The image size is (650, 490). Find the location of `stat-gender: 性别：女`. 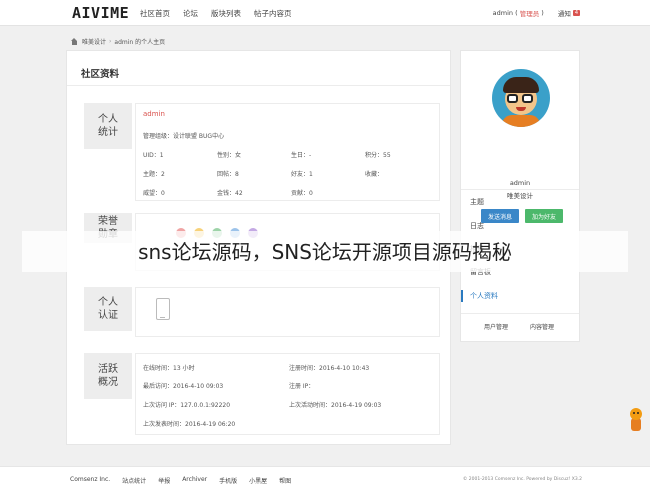

stat-gender: 性别：女 is located at coordinates (229, 155).